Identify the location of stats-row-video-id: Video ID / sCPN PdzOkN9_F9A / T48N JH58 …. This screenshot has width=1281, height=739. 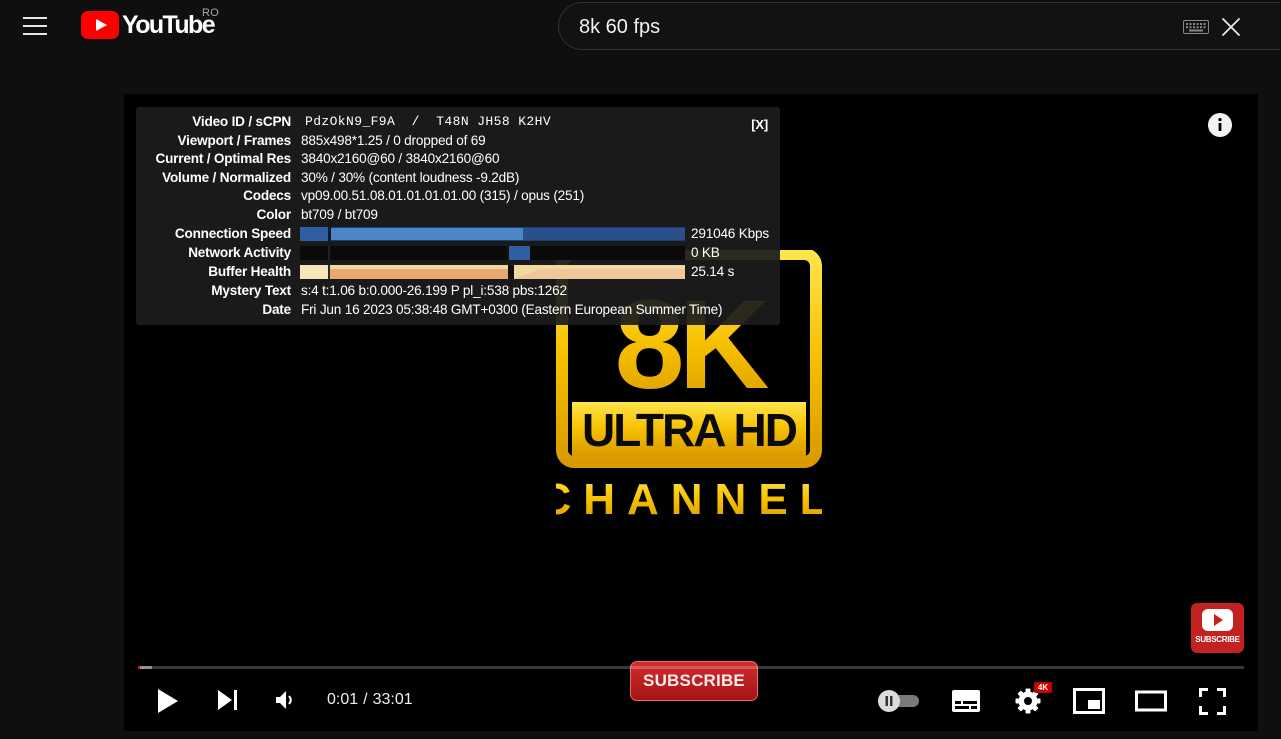
(458, 122).